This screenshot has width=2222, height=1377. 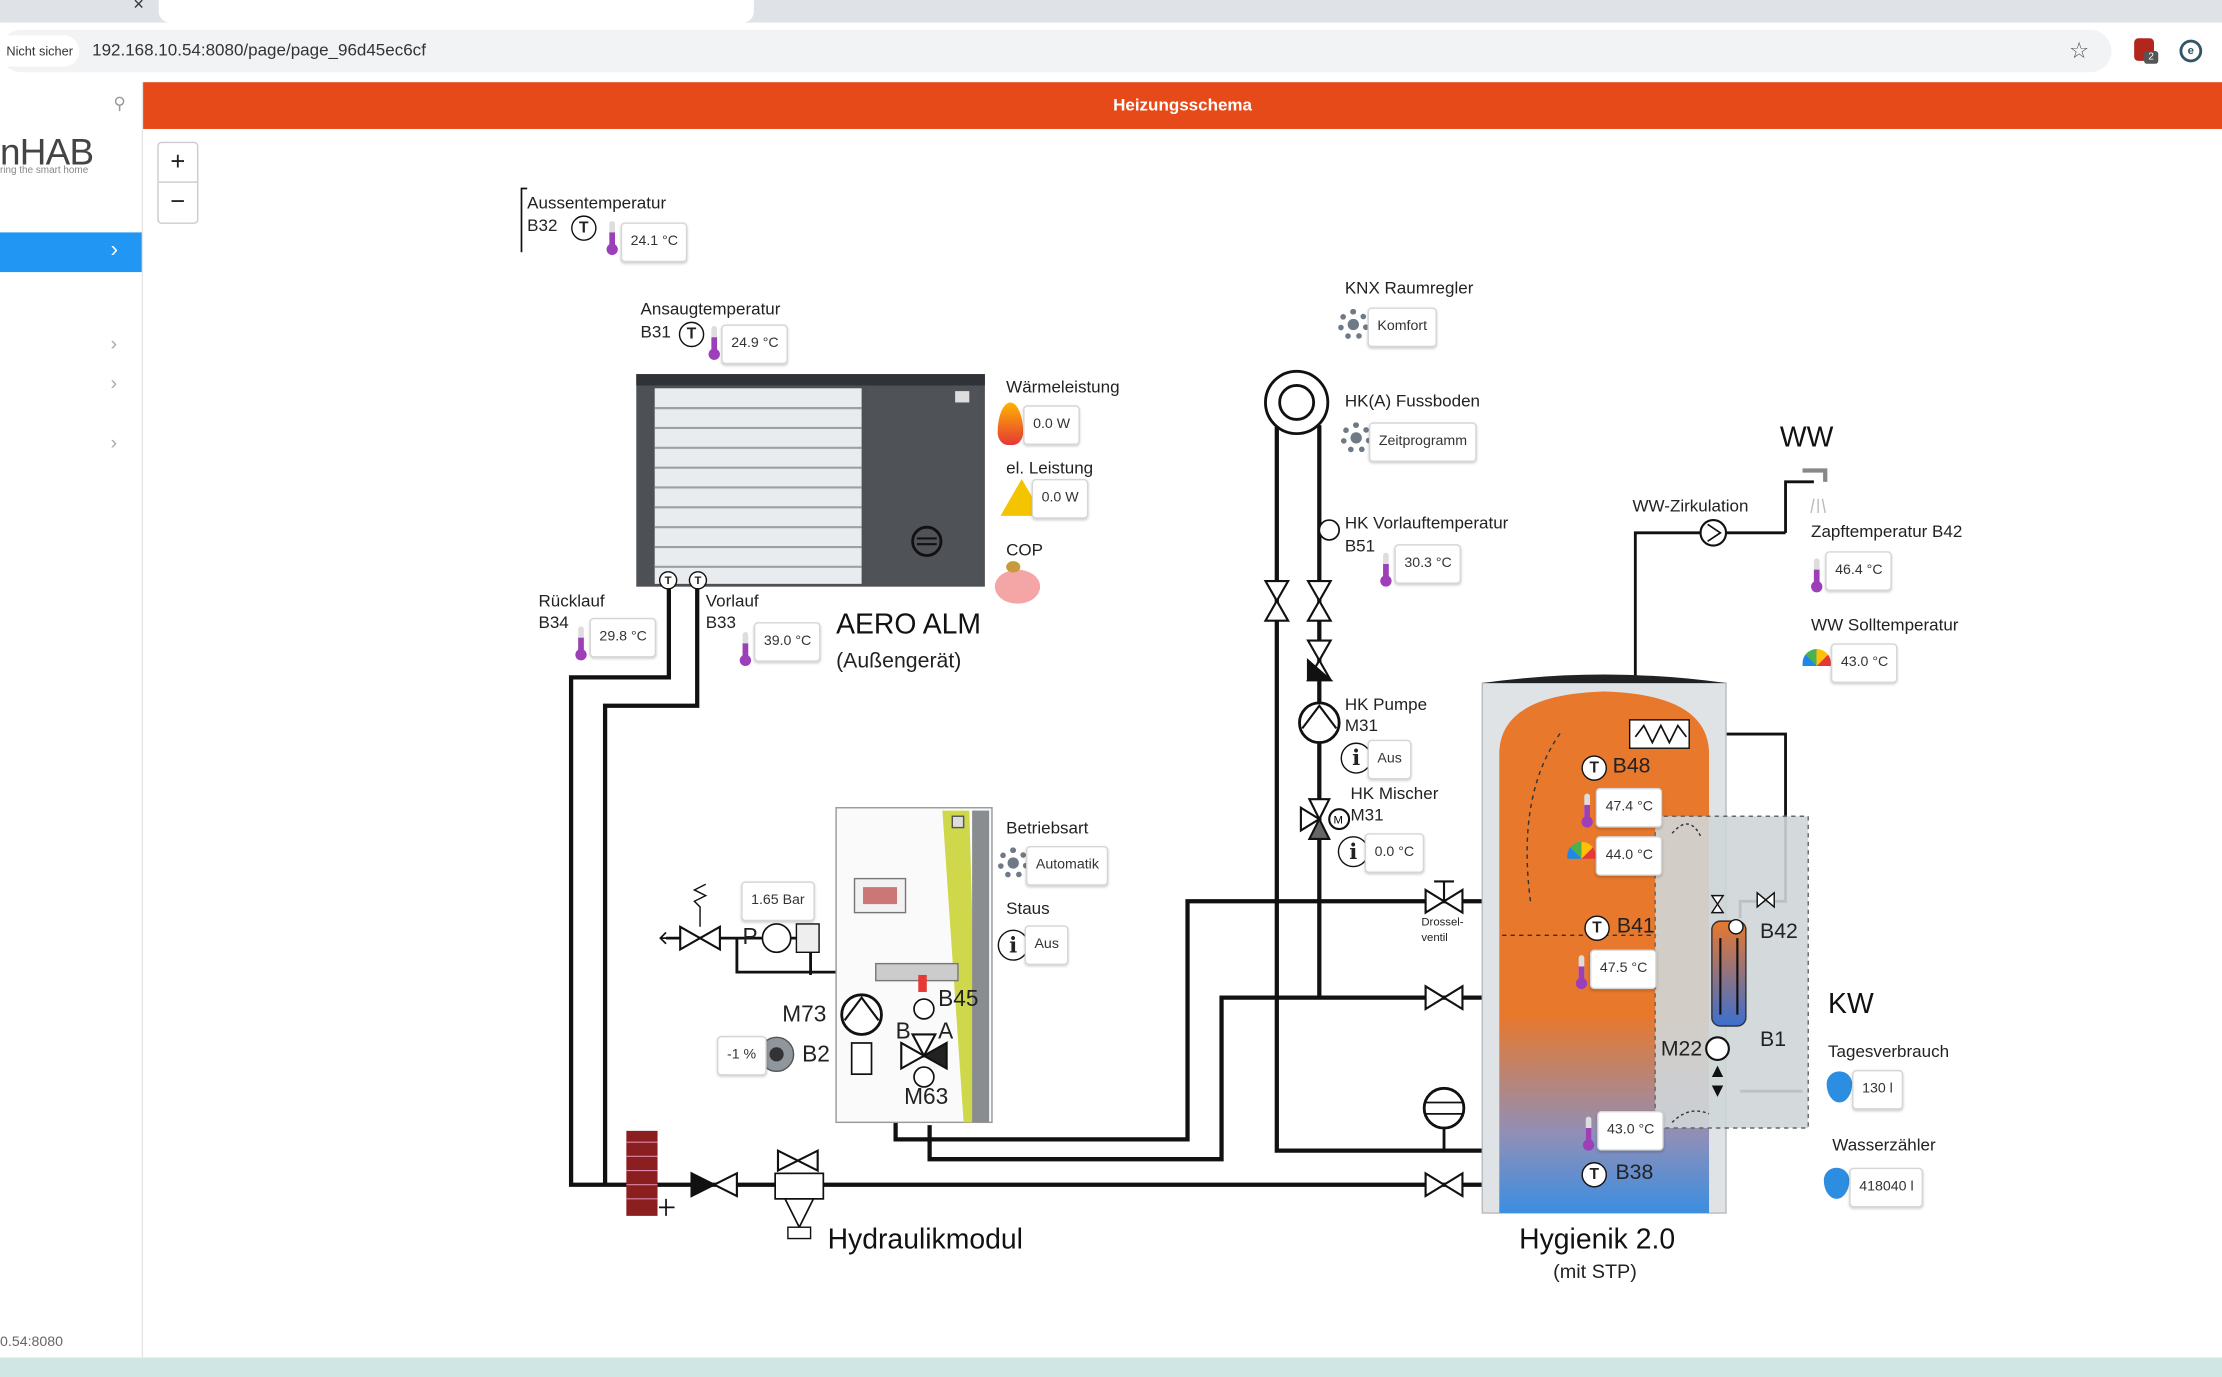 I want to click on label-b45: B45, so click(x=958, y=999).